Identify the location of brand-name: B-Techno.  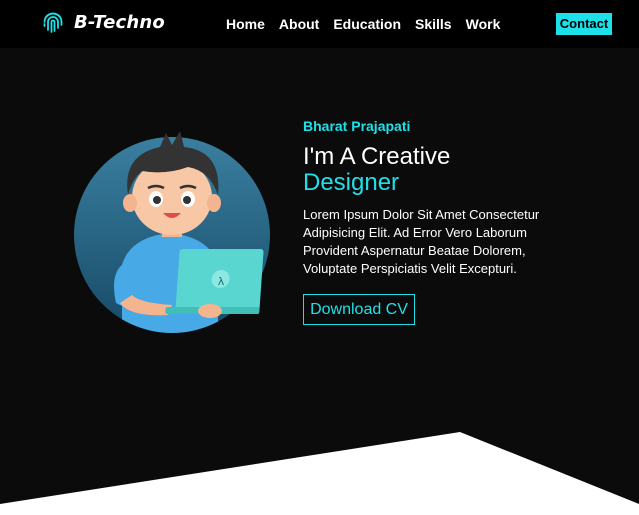
(119, 22).